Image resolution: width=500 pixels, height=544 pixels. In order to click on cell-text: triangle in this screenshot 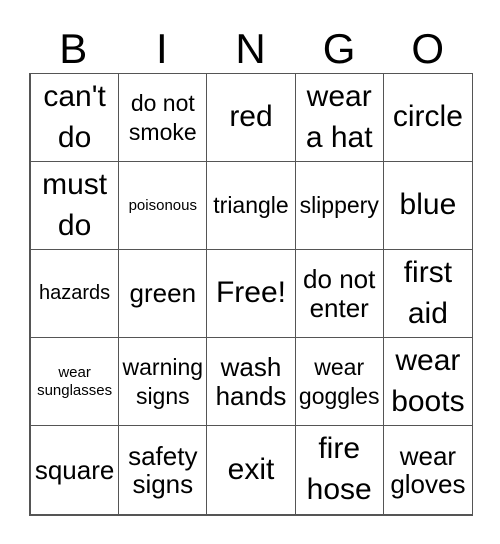, I will do `click(251, 205)`.